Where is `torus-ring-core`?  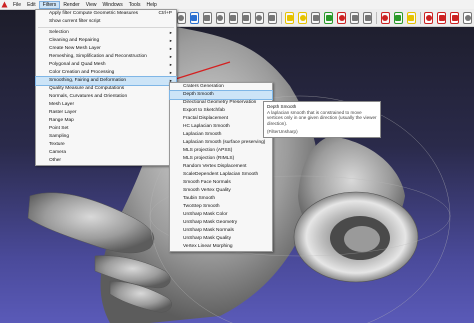
torus-ring-core is located at coordinates (362, 239).